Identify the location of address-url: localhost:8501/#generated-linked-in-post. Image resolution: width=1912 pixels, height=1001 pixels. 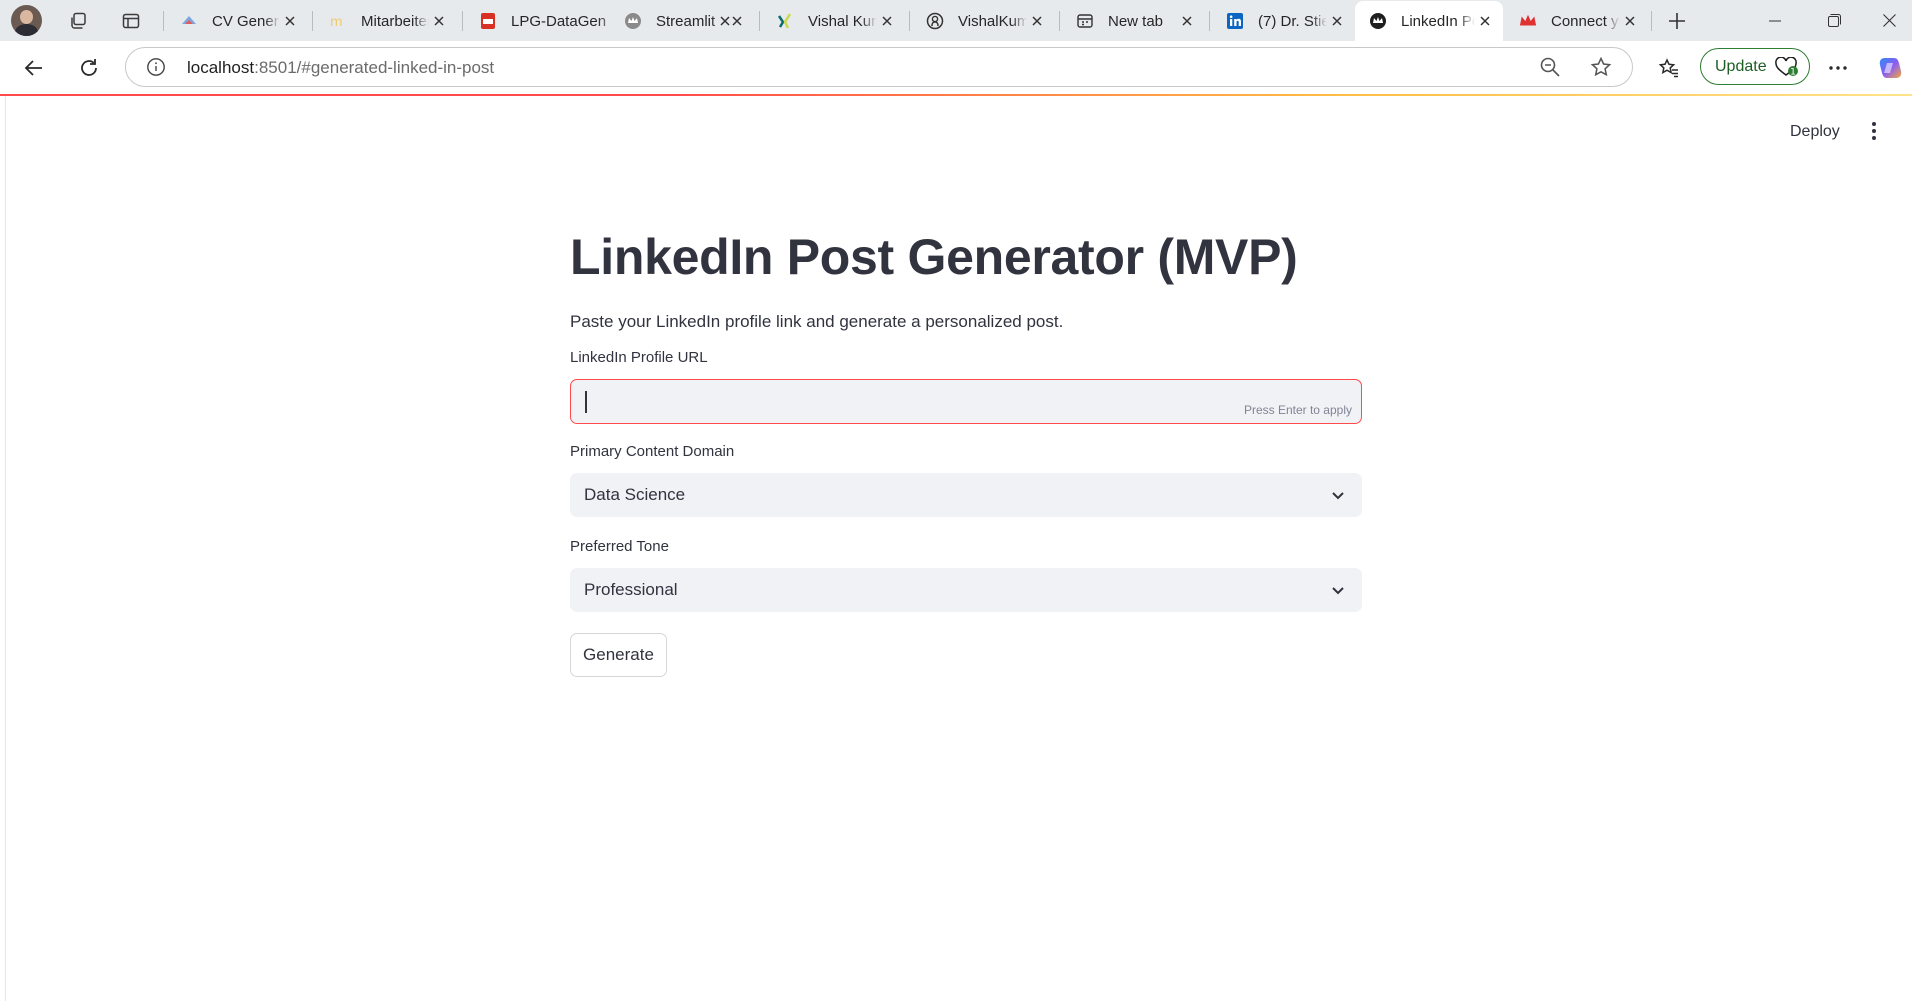
(340, 68).